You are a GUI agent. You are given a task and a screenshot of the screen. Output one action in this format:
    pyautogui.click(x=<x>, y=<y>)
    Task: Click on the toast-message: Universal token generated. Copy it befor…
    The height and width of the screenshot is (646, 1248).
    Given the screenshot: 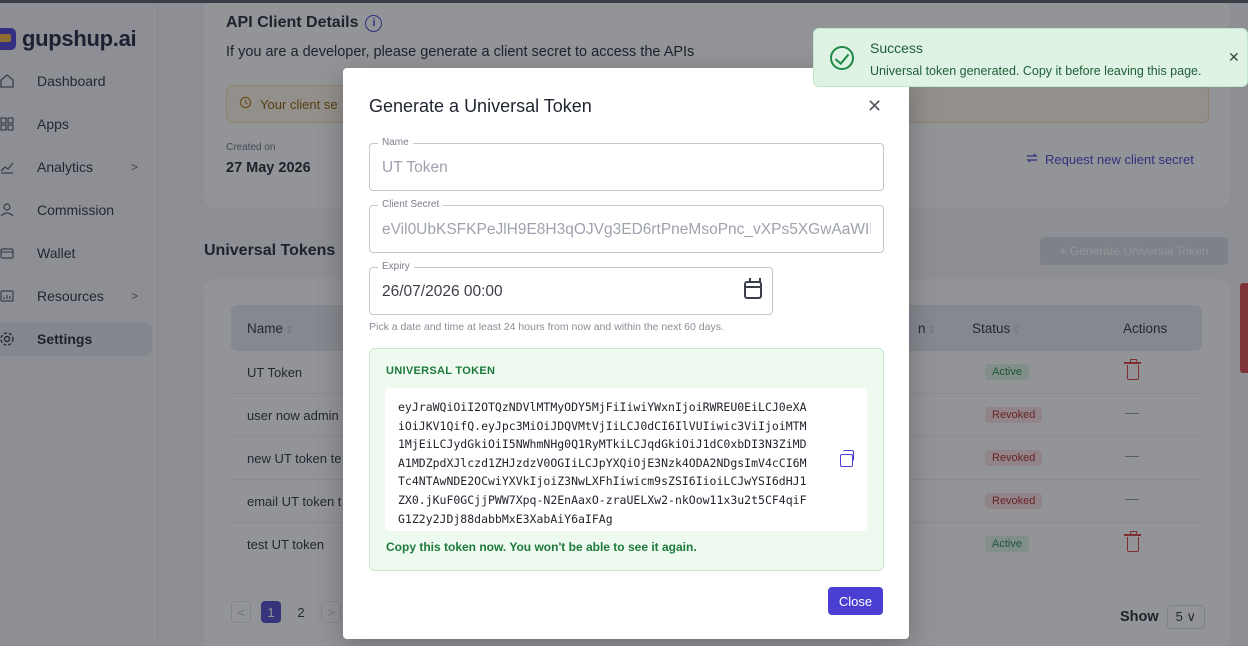 What is the action you would take?
    pyautogui.click(x=1036, y=71)
    